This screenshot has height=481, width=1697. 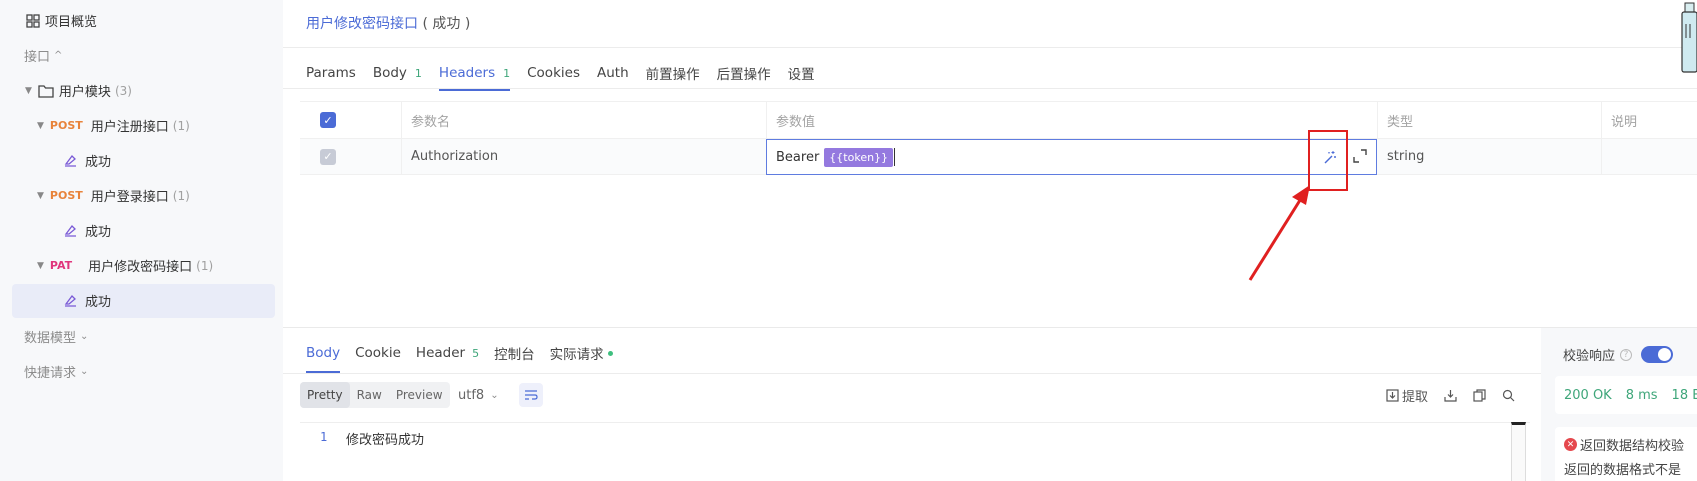 I want to click on error-title: 返回数据结构校验, so click(x=1632, y=446).